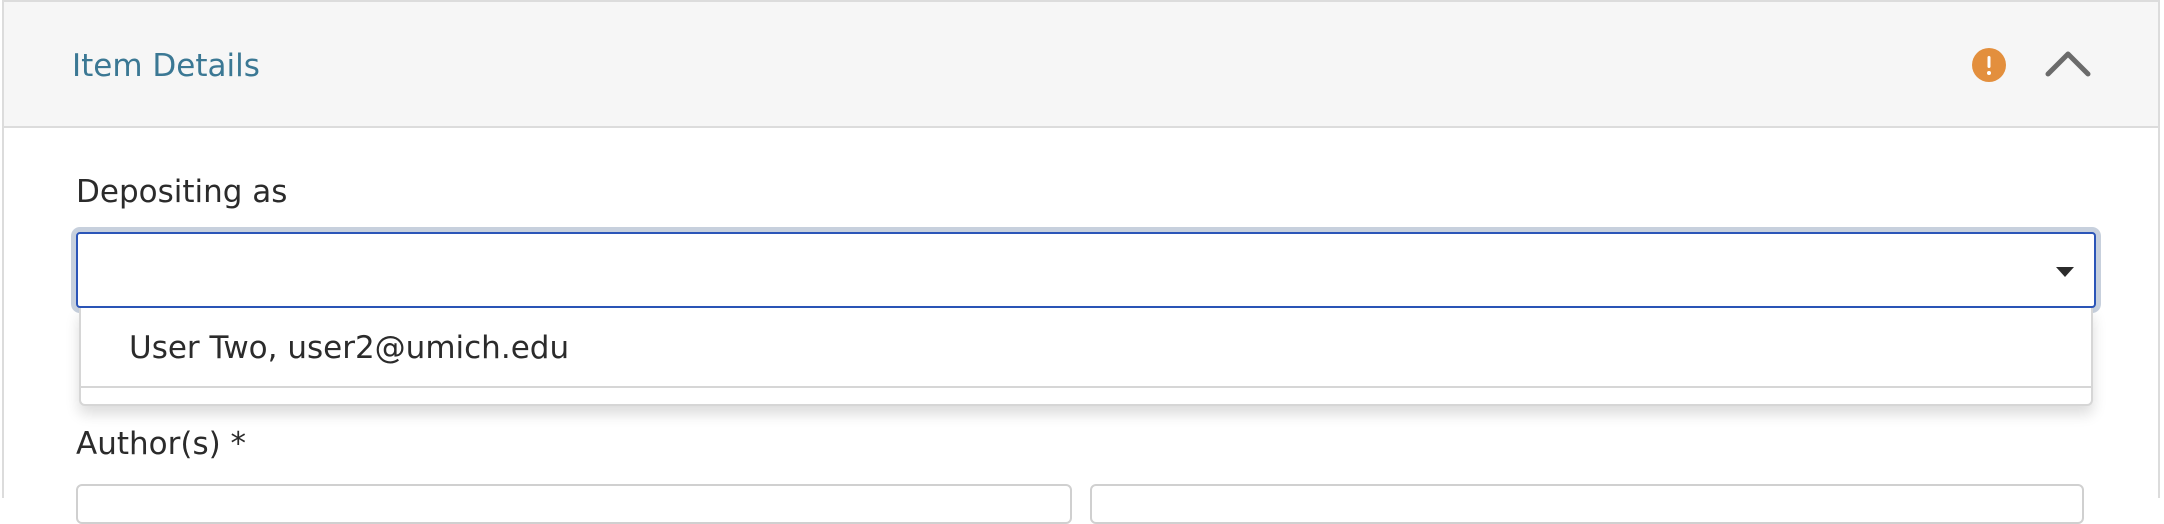  Describe the element at coordinates (1989, 65) in the screenshot. I see `warning-icon` at that location.